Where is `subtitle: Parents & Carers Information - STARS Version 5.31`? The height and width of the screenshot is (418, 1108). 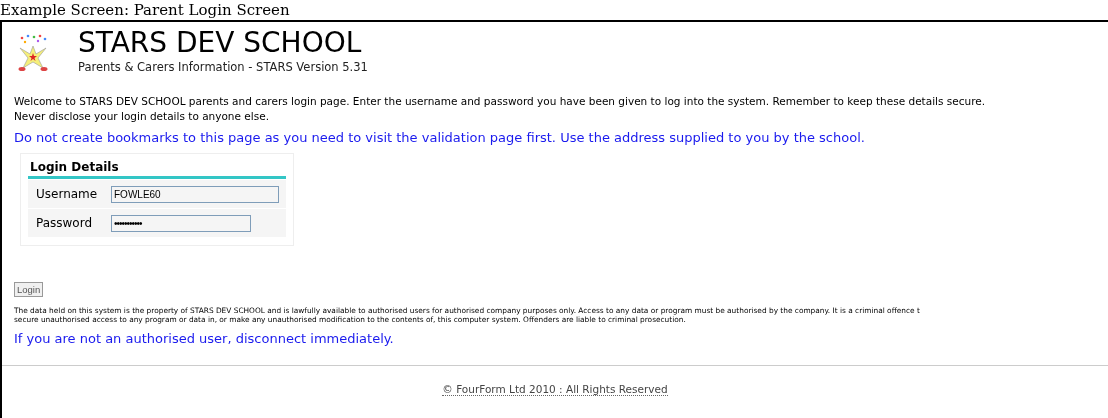
subtitle: Parents & Carers Information - STARS Version 5.31 is located at coordinates (223, 67).